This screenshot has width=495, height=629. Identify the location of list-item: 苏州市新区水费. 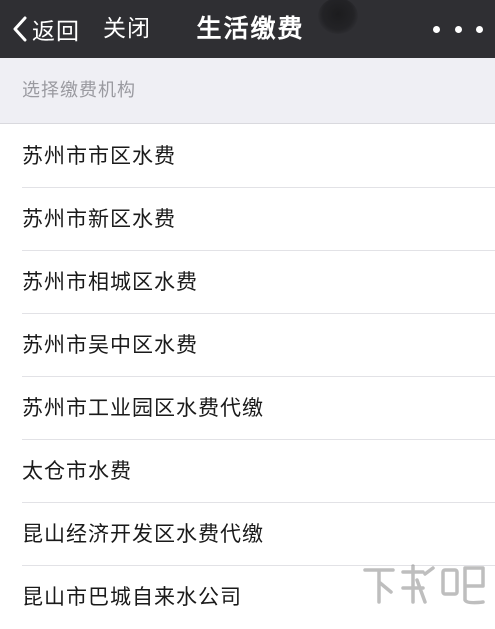
(247, 219).